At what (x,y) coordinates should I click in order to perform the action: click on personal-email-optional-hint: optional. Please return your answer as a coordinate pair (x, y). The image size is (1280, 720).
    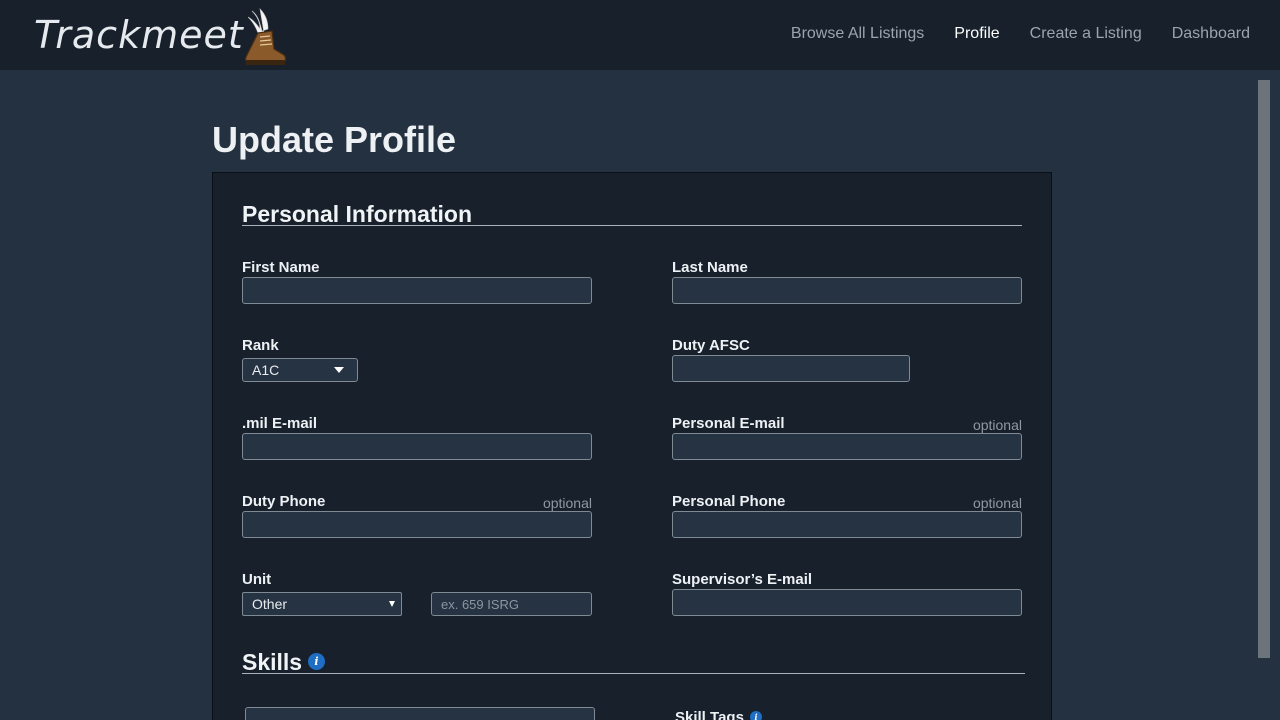
    Looking at the image, I should click on (997, 425).